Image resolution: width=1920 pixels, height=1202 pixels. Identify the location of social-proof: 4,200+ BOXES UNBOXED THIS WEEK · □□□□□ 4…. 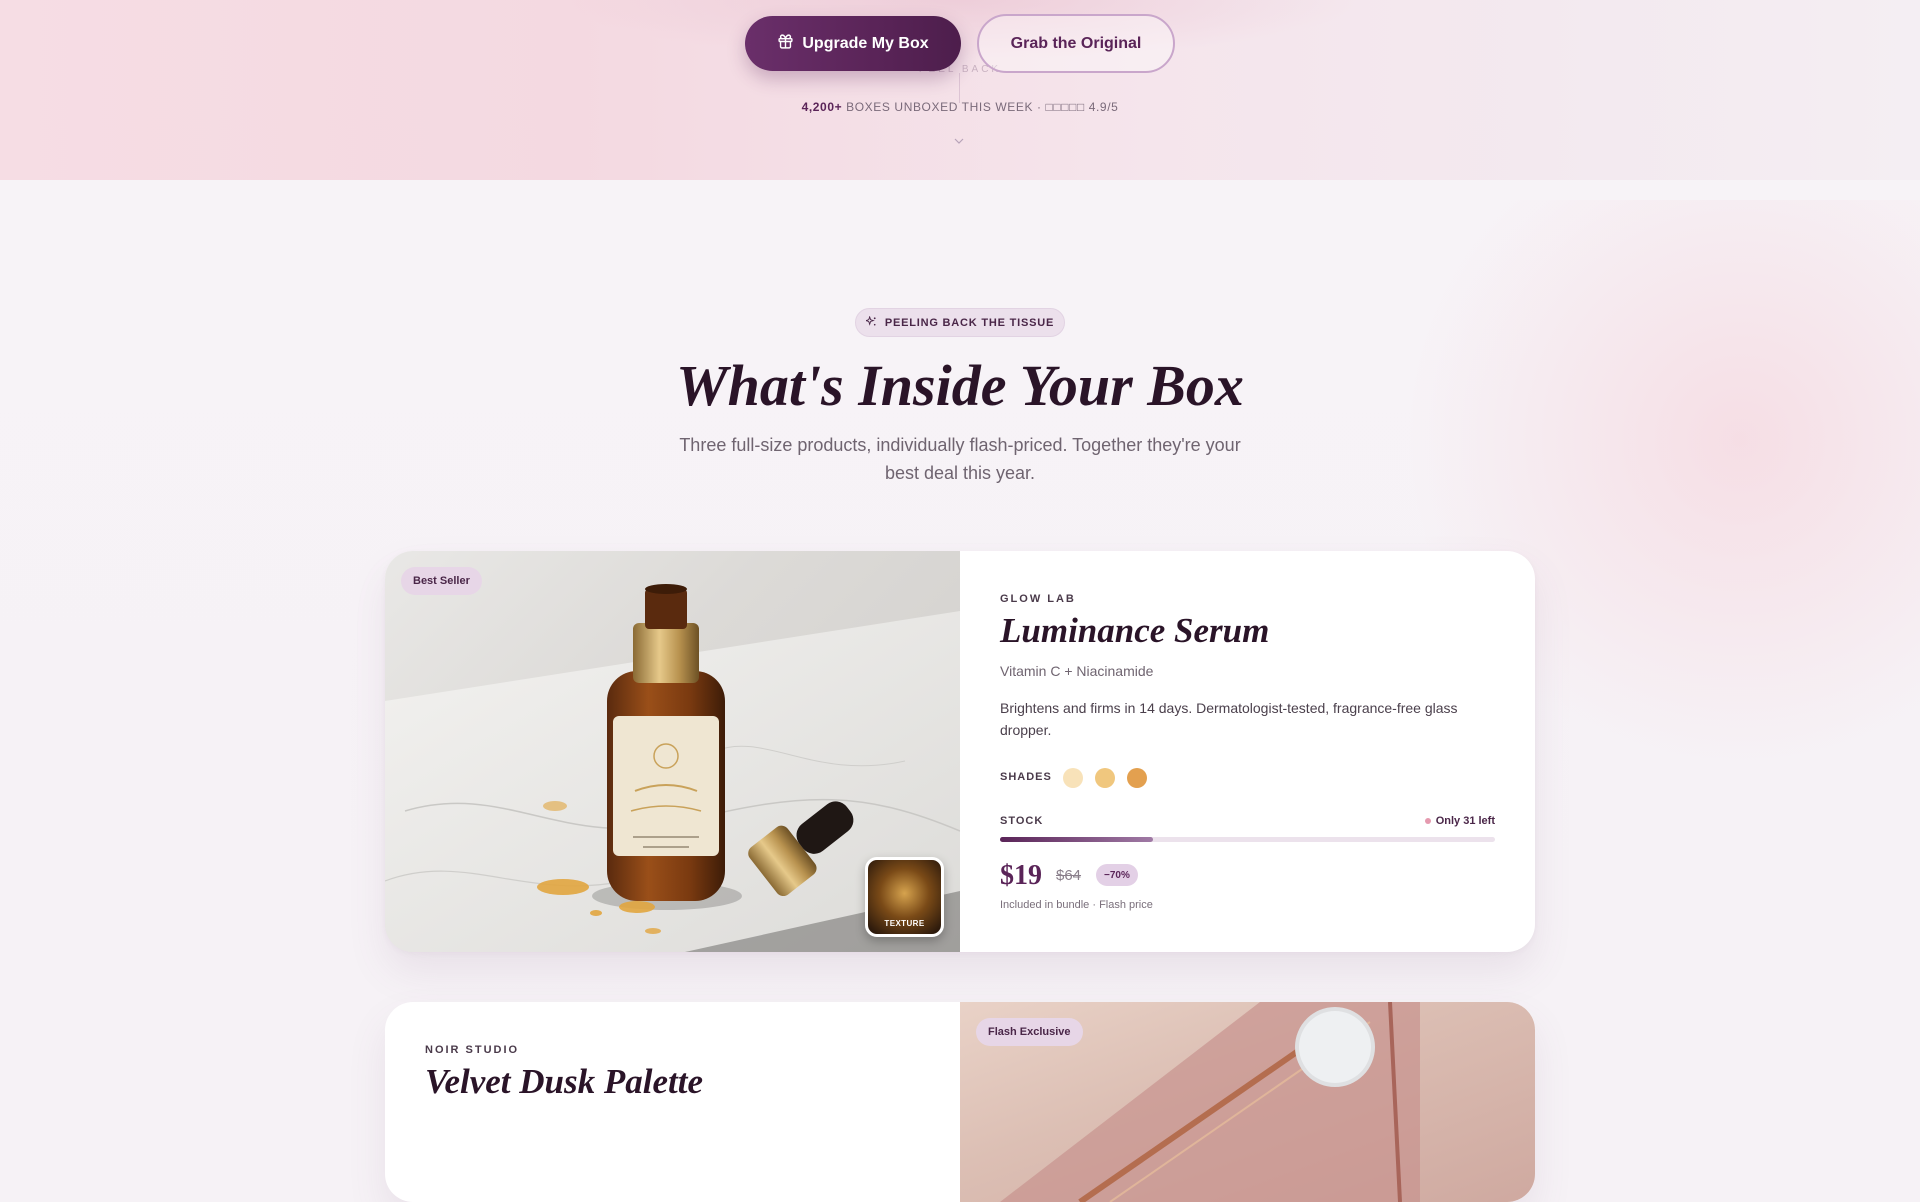
(960, 107).